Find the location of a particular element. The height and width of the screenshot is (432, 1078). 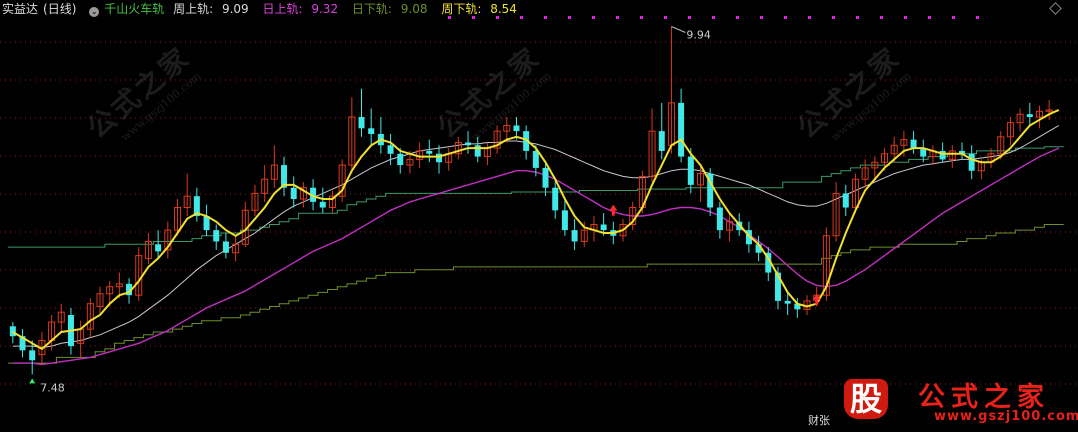

bull-logo-icon: 股 is located at coordinates (866, 400).